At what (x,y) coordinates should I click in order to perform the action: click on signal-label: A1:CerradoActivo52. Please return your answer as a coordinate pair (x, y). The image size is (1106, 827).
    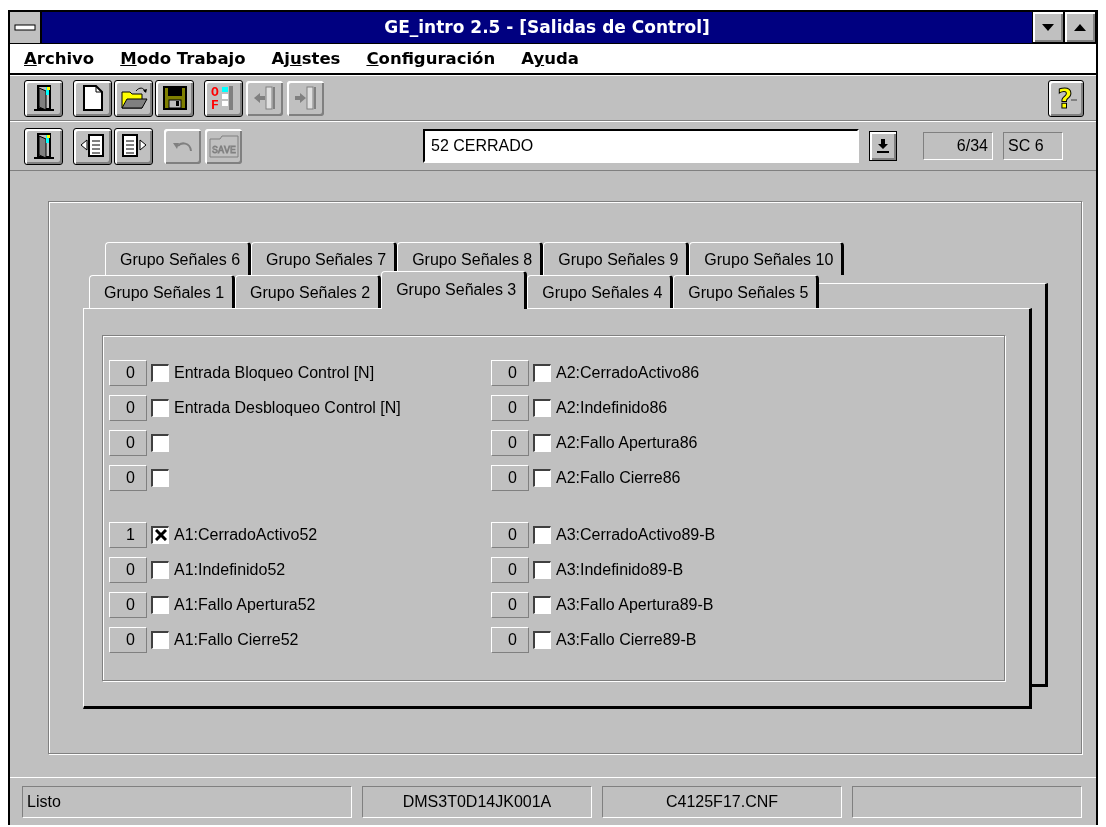
    Looking at the image, I should click on (246, 534).